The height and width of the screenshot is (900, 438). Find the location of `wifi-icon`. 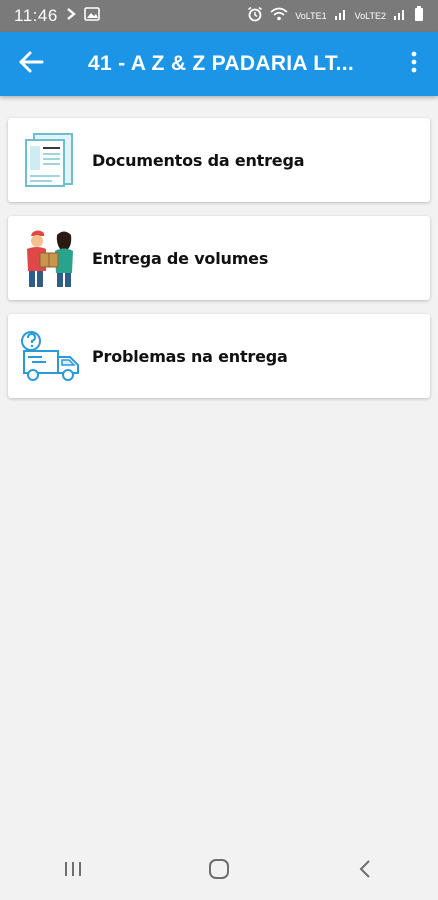

wifi-icon is located at coordinates (279, 16).